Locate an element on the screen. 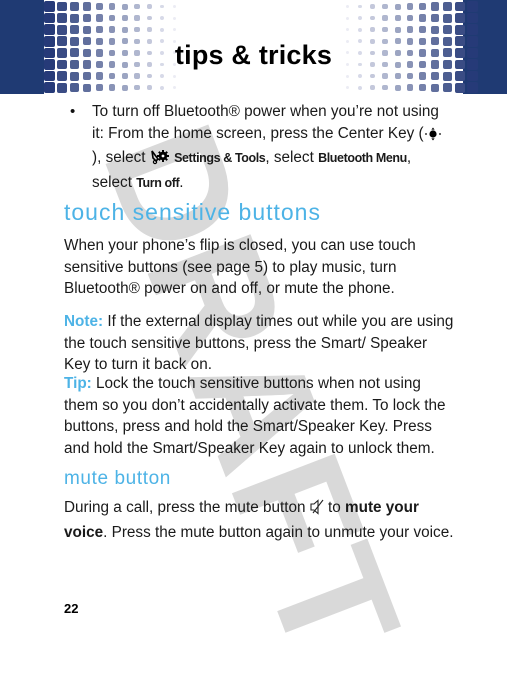 Image resolution: width=507 pixels, height=683 pixels. page-number: 22 is located at coordinates (71, 608).